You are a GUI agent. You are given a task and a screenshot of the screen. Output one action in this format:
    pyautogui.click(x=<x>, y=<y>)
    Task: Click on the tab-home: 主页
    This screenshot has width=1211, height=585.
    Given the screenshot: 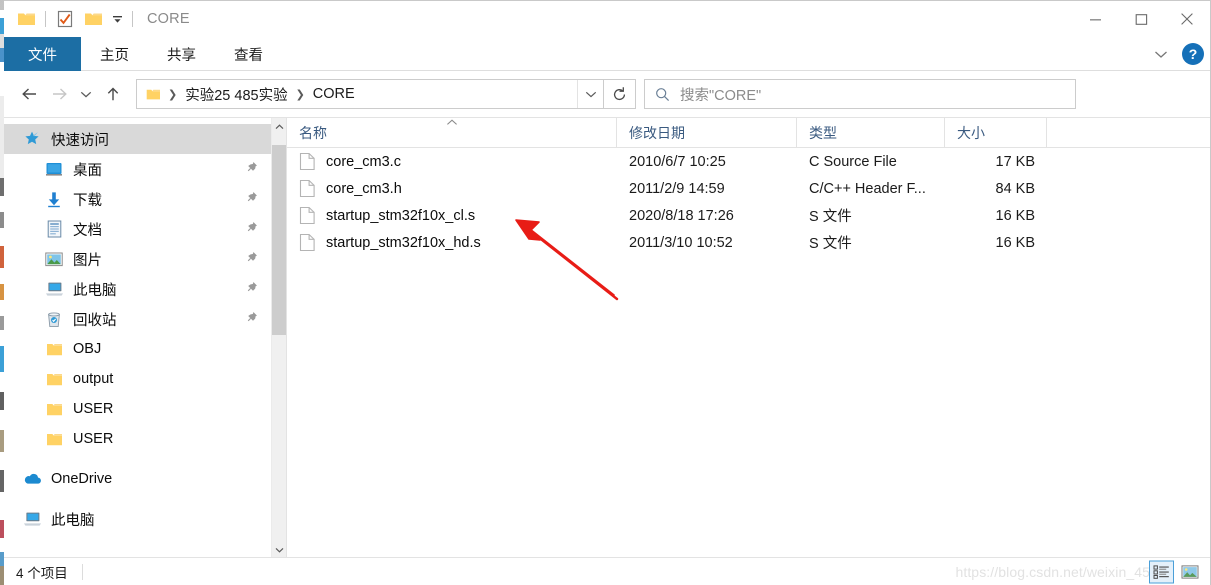 What is the action you would take?
    pyautogui.click(x=114, y=54)
    